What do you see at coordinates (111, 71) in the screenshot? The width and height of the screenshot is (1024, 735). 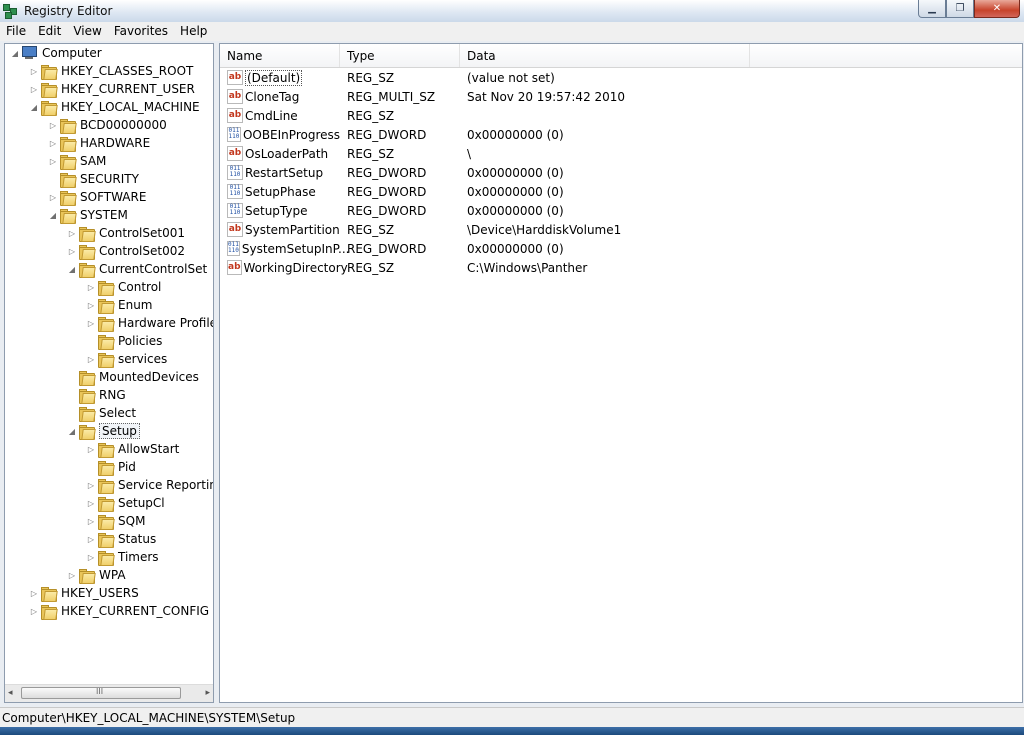 I see `tree-item: ▷ HKEY_CLASSES_ROOT` at bounding box center [111, 71].